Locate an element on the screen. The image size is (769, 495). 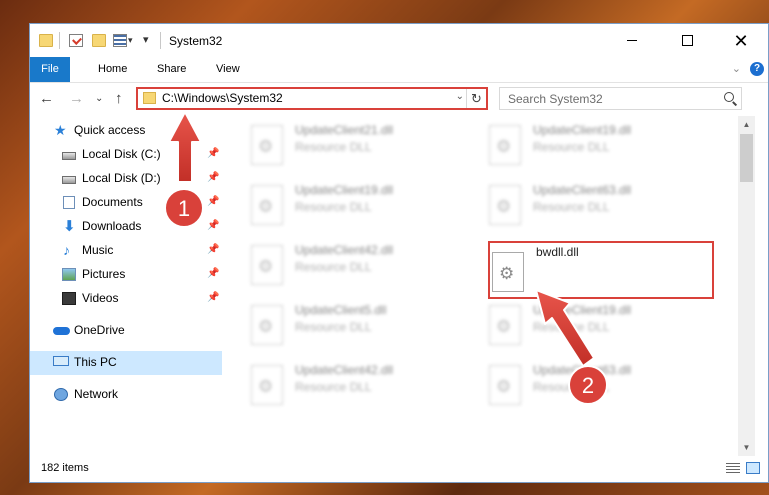
this-pc-icon is located at coordinates (61, 361).